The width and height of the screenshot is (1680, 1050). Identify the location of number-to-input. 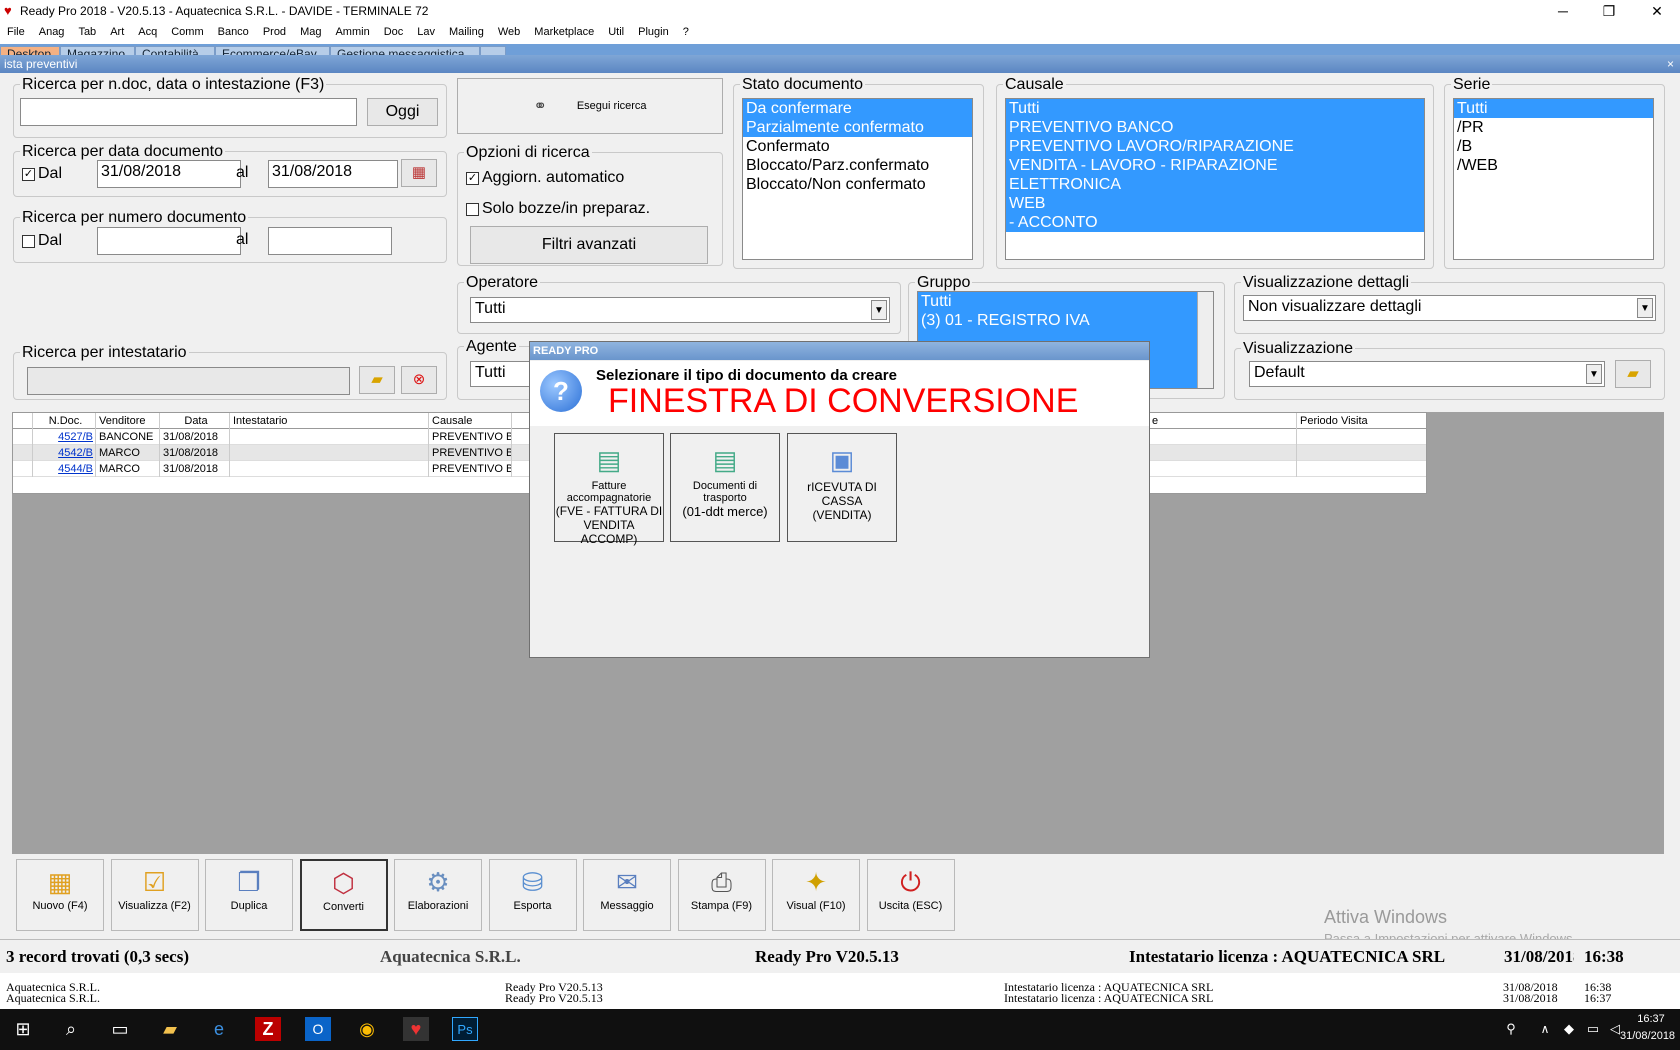
(330, 241).